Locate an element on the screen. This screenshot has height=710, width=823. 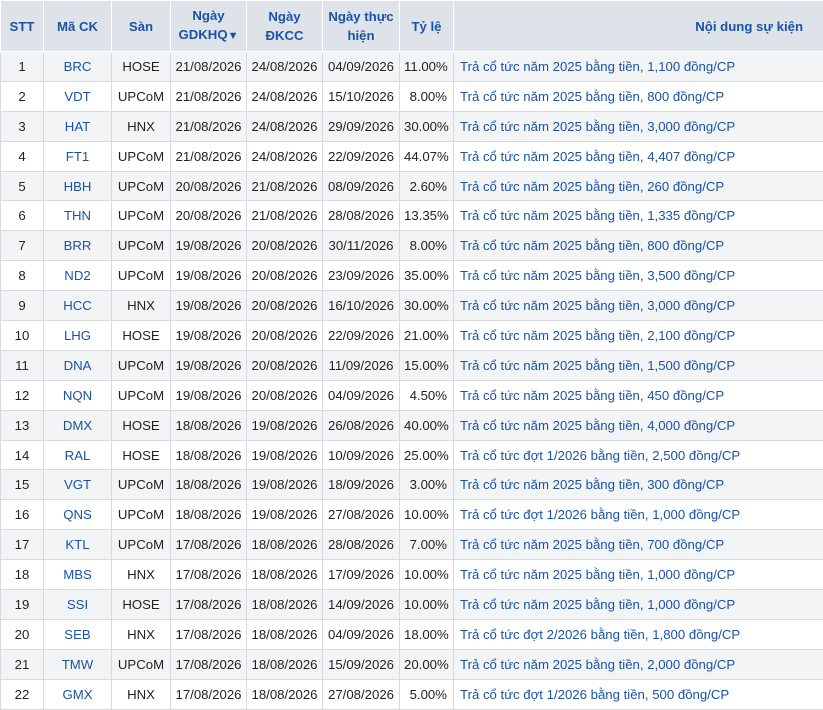
cell-ticker-link: LHG is located at coordinates (77, 335).